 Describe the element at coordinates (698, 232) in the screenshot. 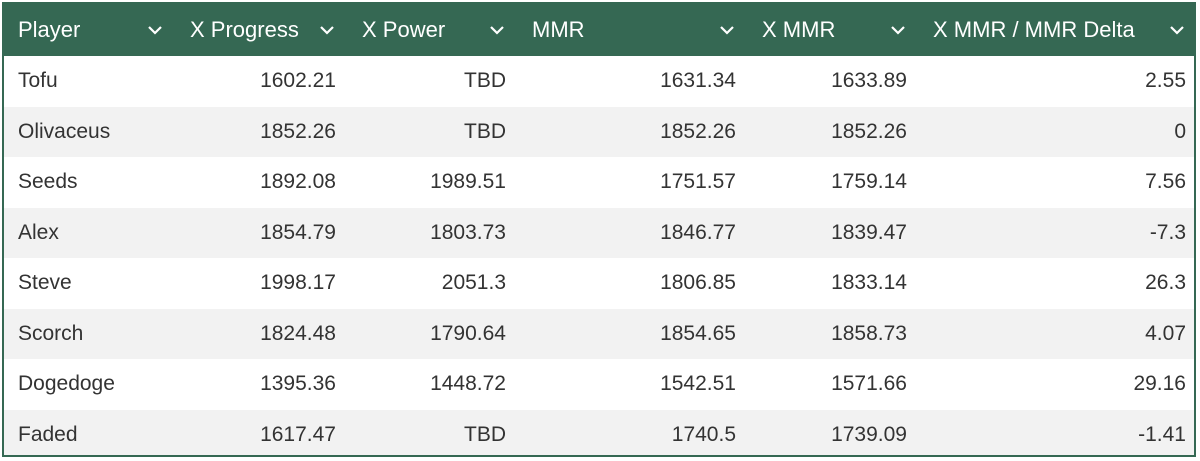

I see `cell-mmr: 1846.77` at that location.